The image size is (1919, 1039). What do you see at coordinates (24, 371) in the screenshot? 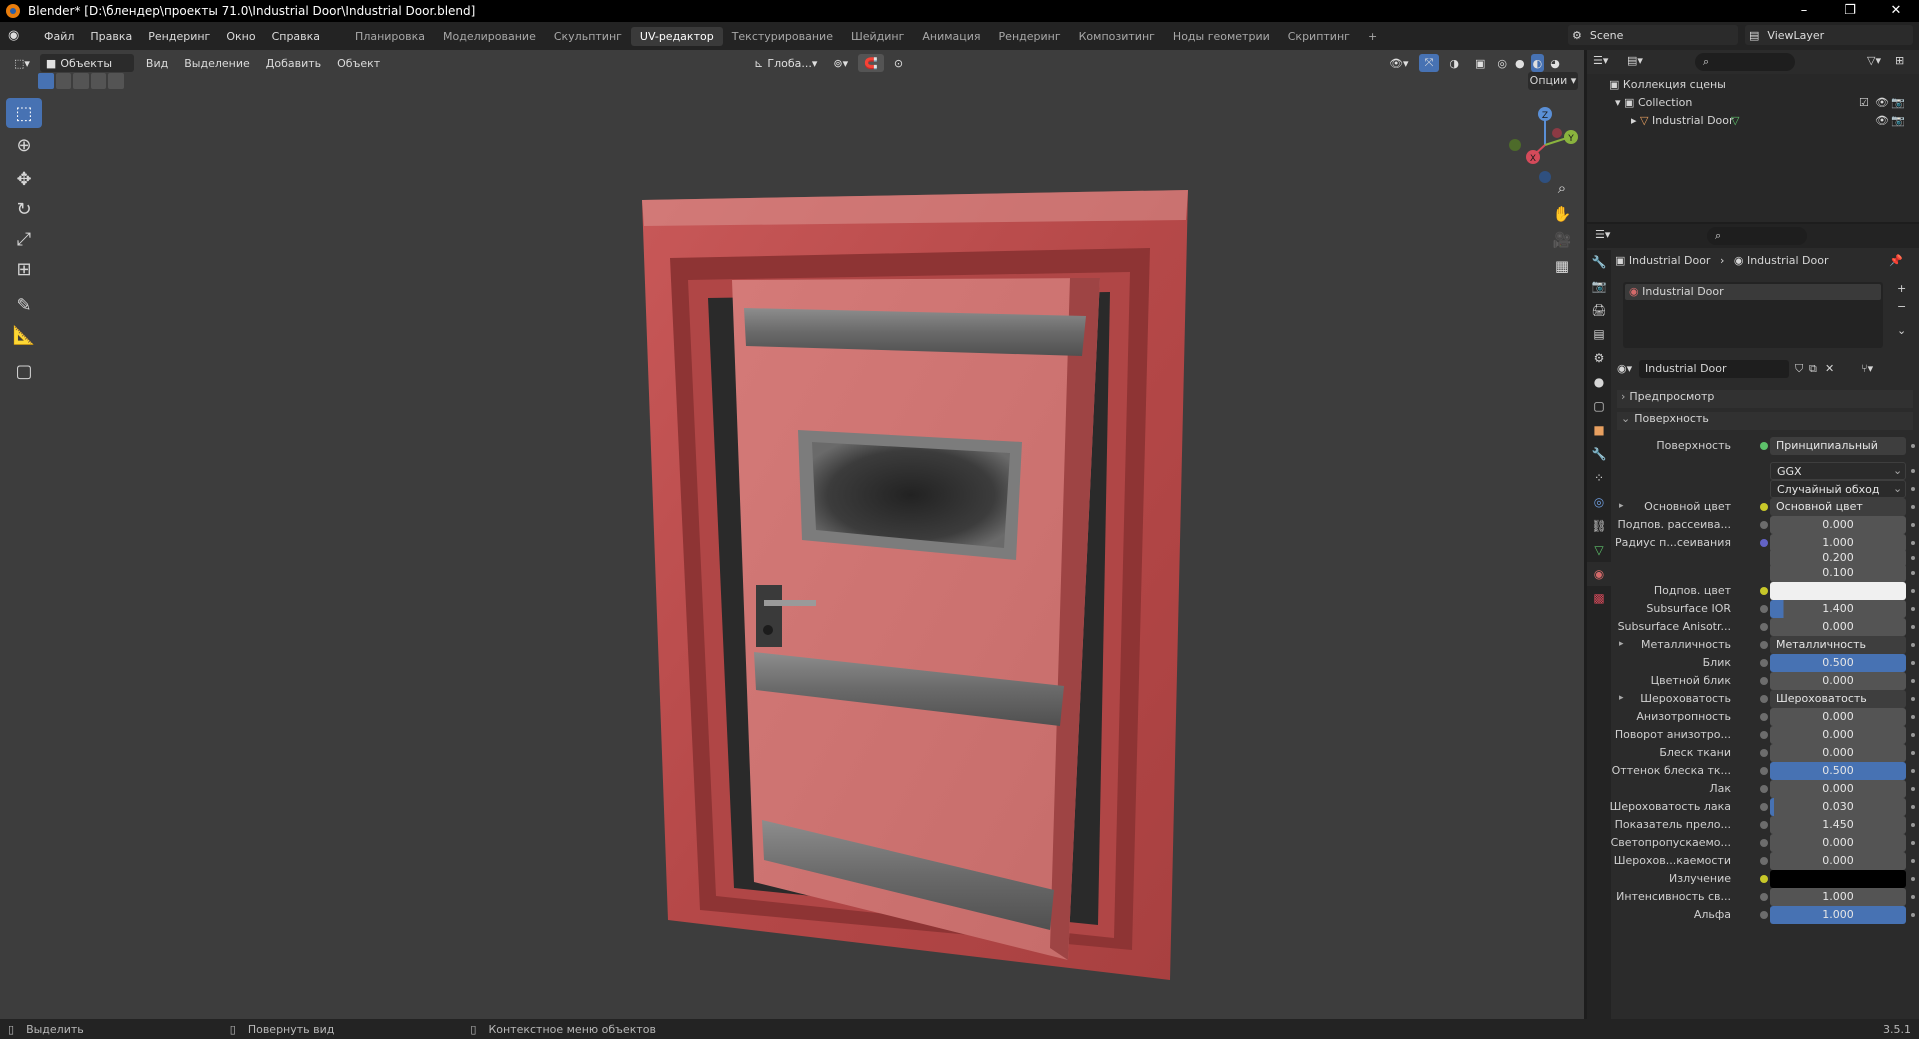
I see `add-cube-tool-icon: ▢` at bounding box center [24, 371].